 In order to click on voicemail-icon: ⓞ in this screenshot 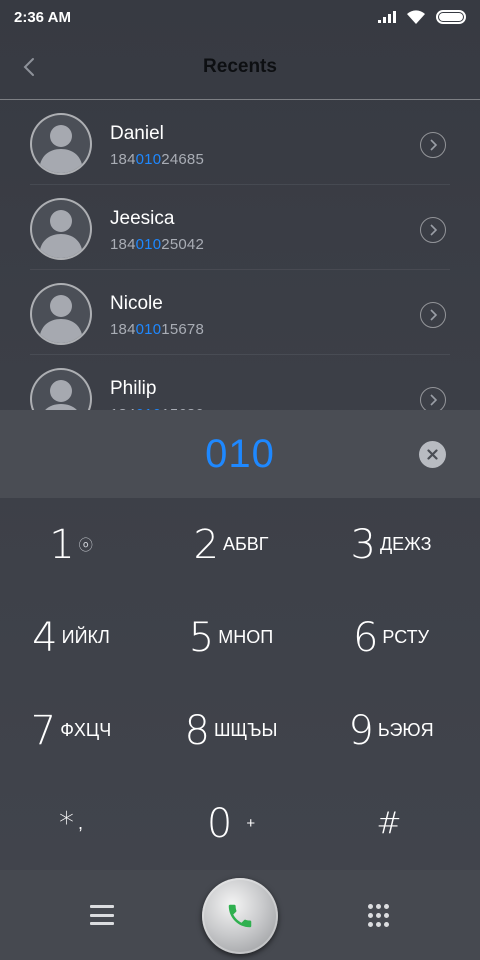, I will do `click(85, 544)`.